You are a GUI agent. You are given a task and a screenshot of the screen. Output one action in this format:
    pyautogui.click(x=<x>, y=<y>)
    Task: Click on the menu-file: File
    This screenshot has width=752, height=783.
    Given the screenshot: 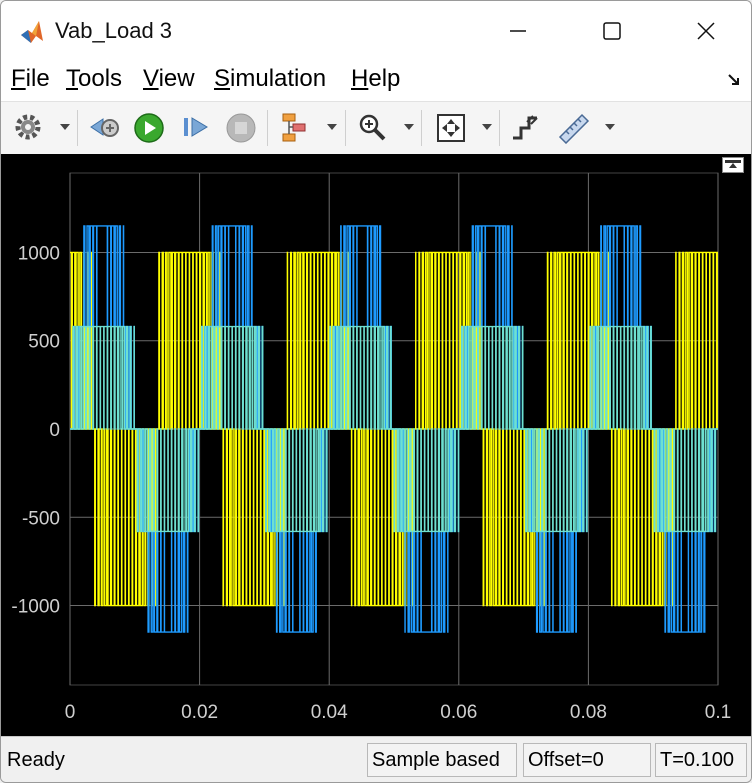 What is the action you would take?
    pyautogui.click(x=30, y=79)
    